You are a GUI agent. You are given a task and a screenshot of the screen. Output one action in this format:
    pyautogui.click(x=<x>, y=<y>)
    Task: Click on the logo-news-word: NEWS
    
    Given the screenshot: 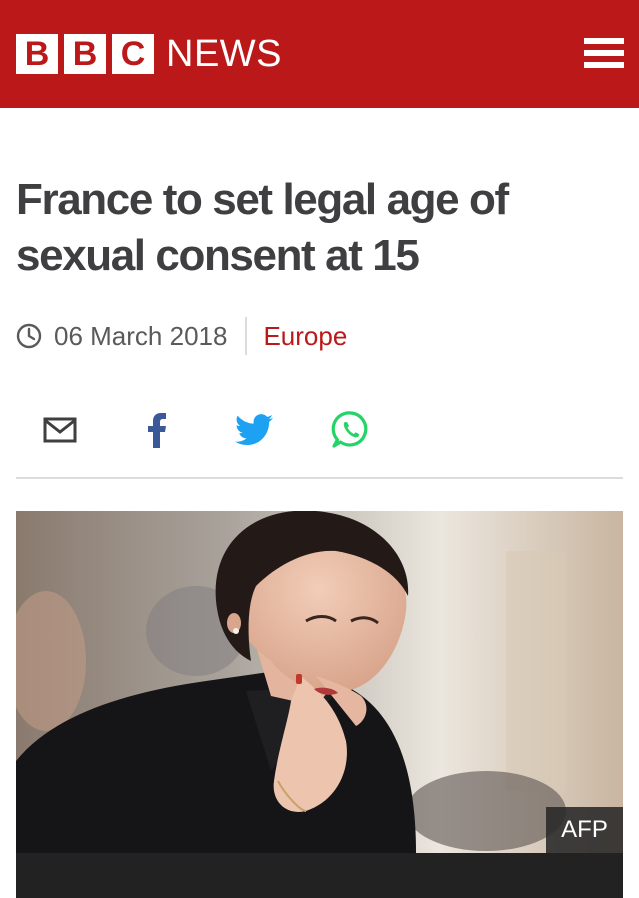 What is the action you would take?
    pyautogui.click(x=224, y=54)
    